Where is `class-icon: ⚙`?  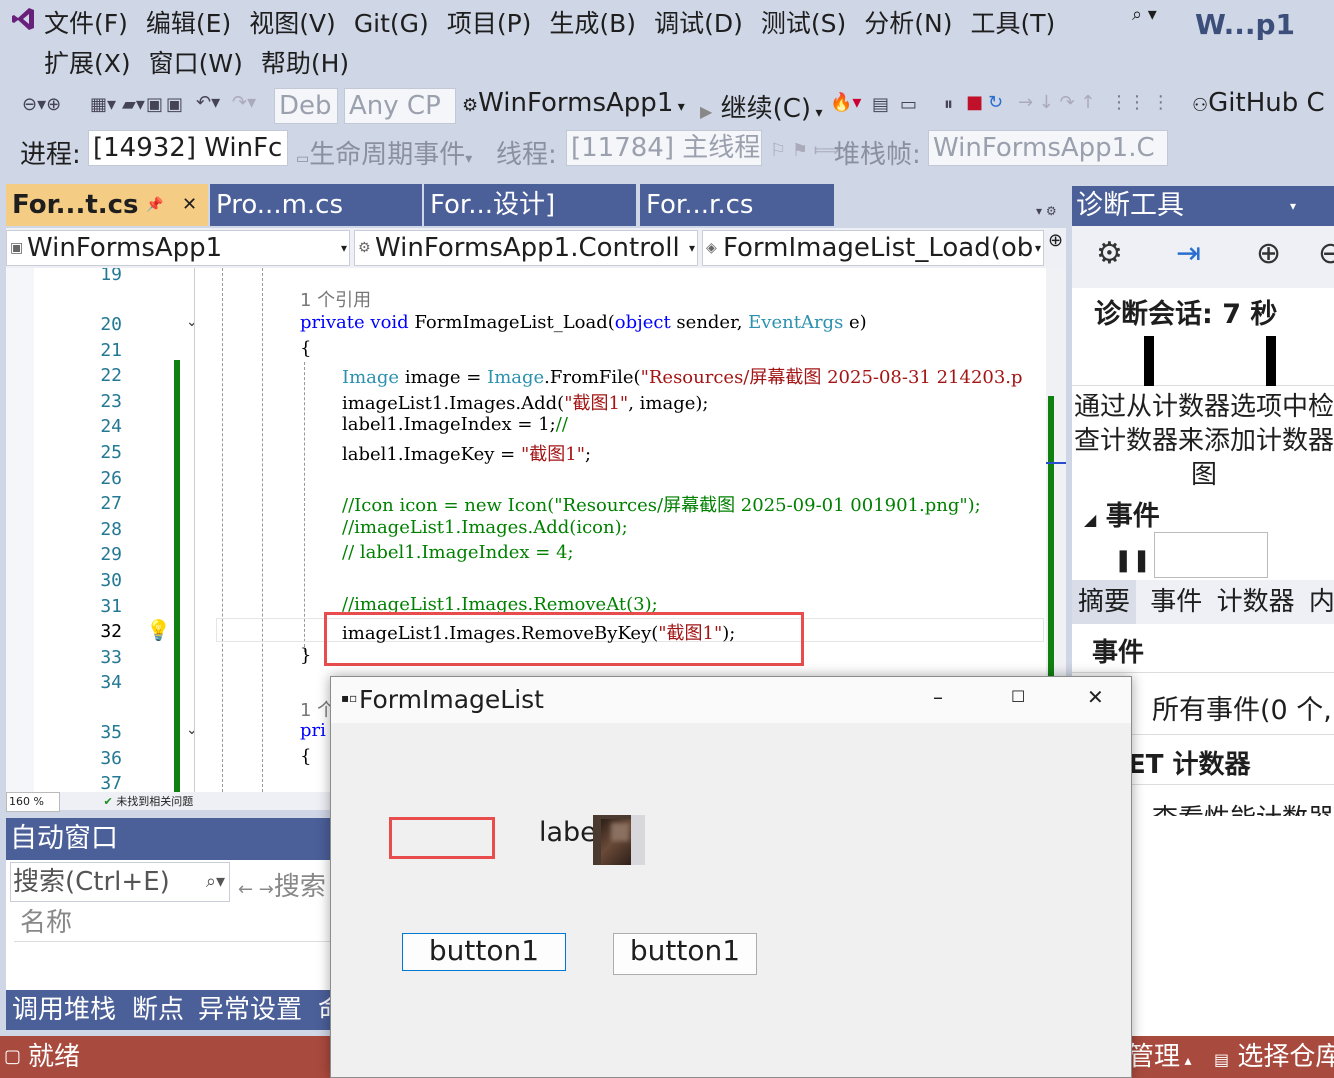
class-icon: ⚙ is located at coordinates (364, 248).